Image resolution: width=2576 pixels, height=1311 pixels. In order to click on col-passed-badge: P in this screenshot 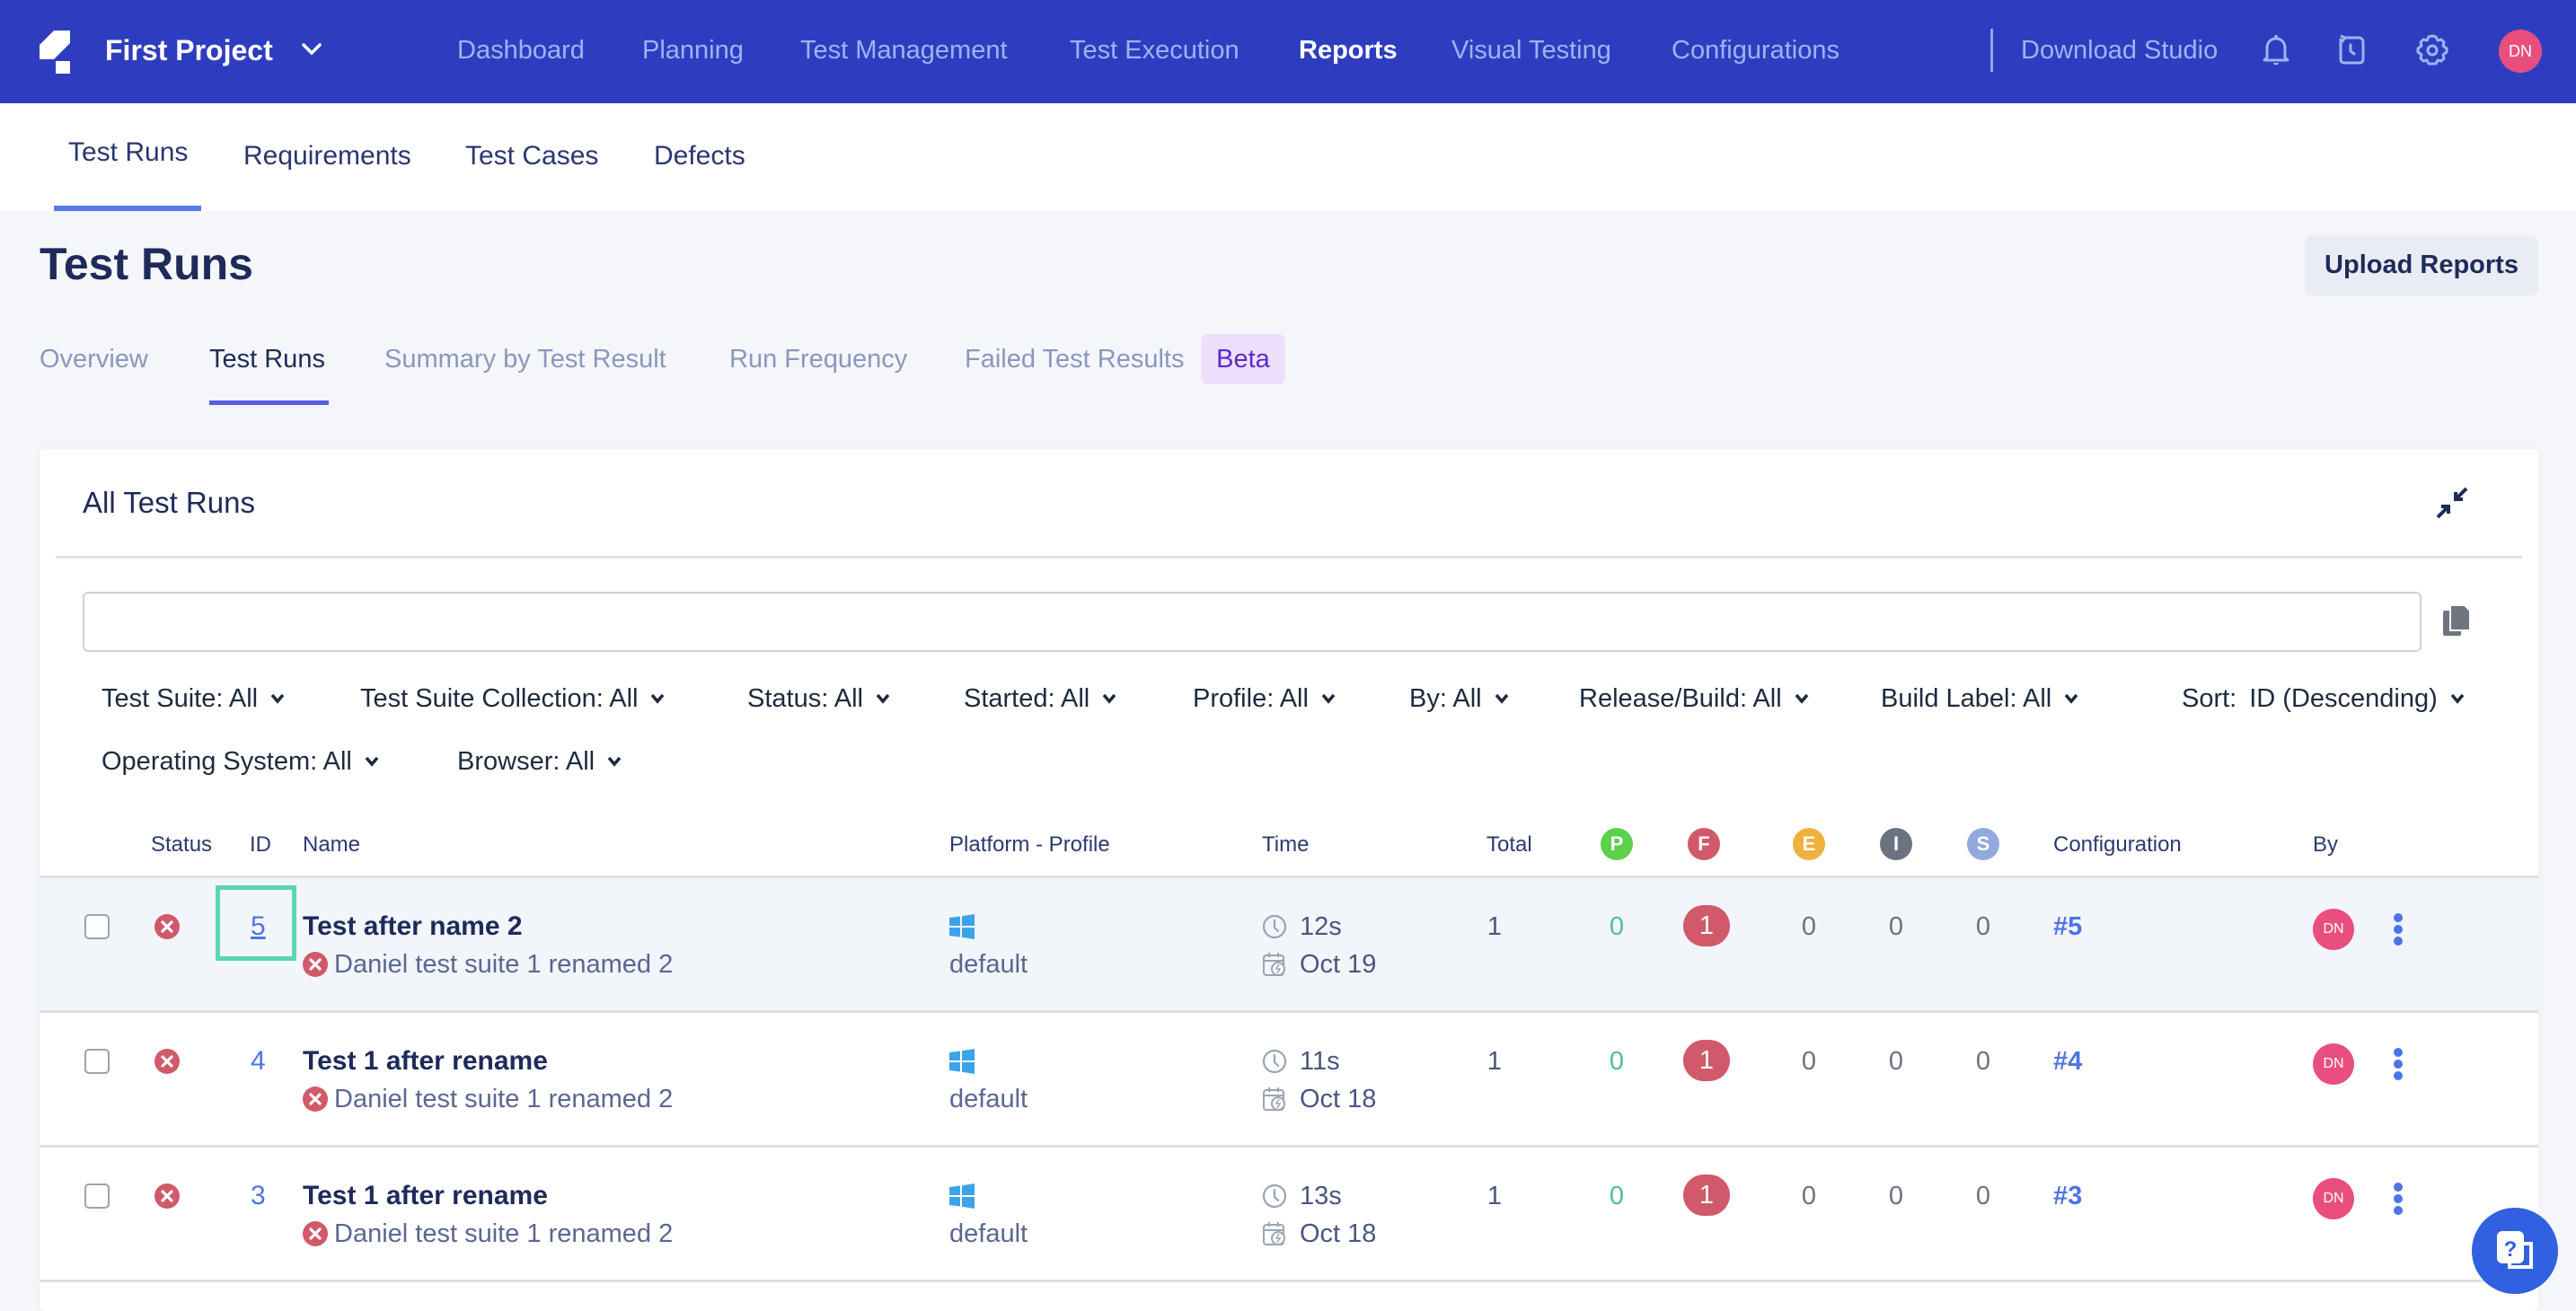, I will do `click(1617, 844)`.